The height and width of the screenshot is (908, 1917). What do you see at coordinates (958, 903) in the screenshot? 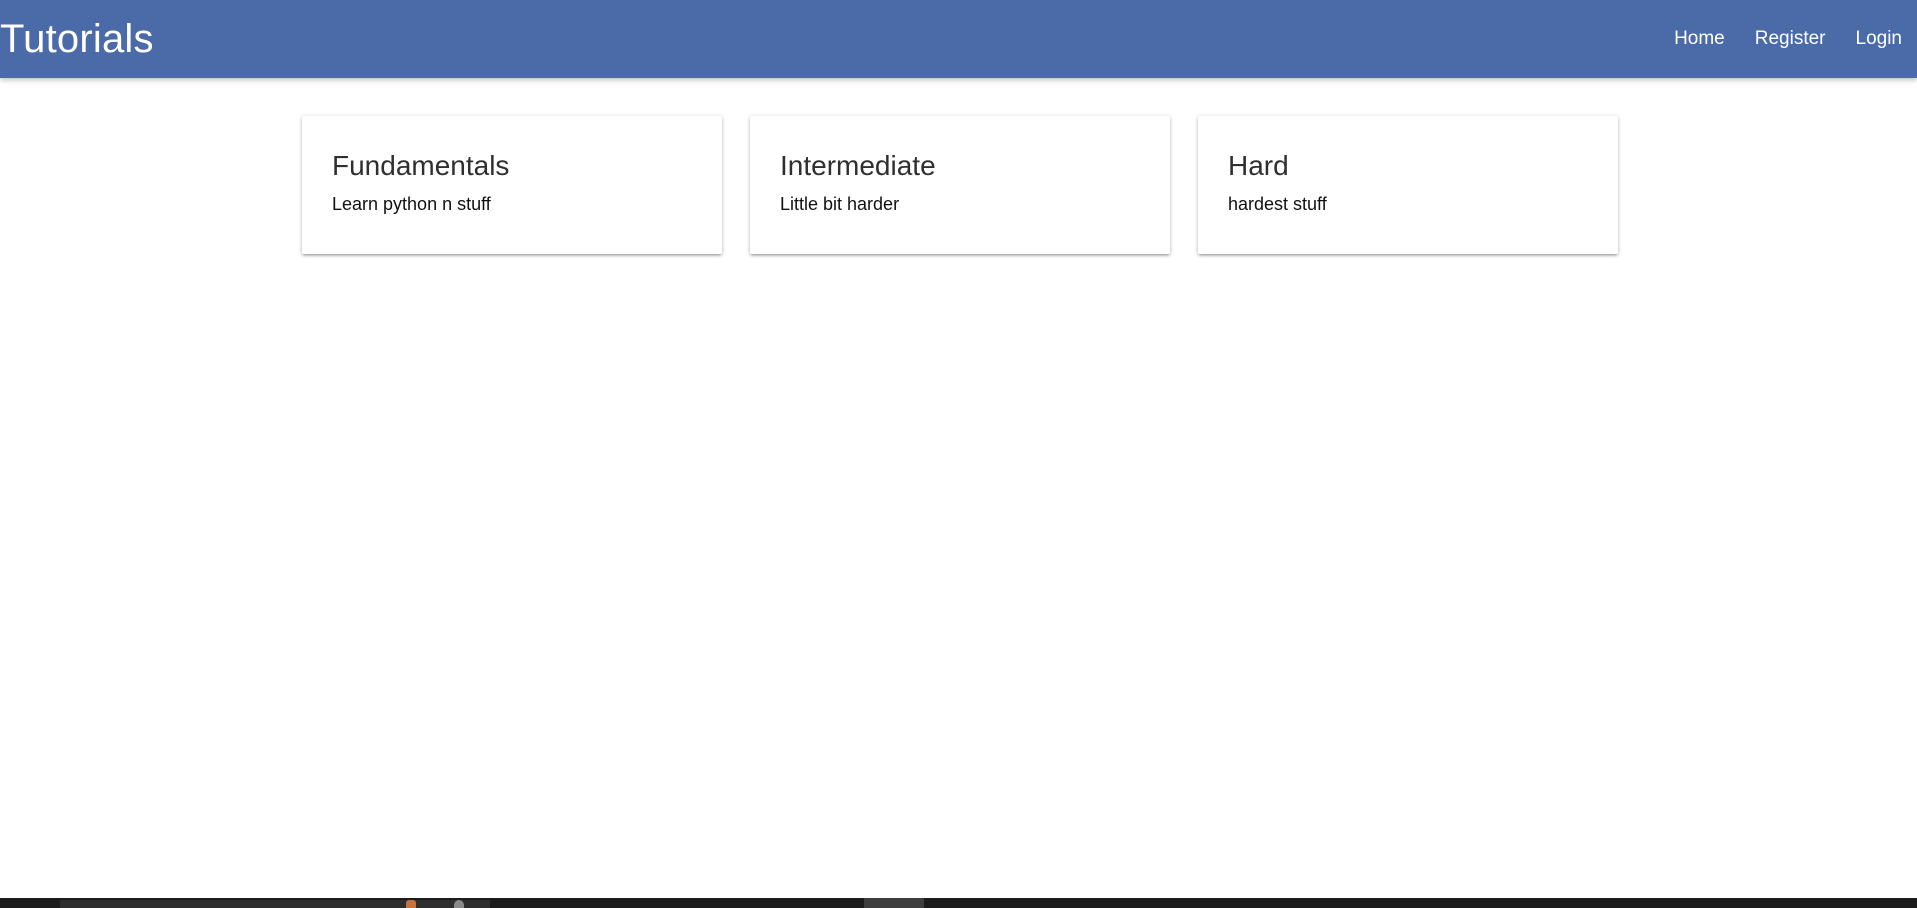
I see `os-taskbar` at bounding box center [958, 903].